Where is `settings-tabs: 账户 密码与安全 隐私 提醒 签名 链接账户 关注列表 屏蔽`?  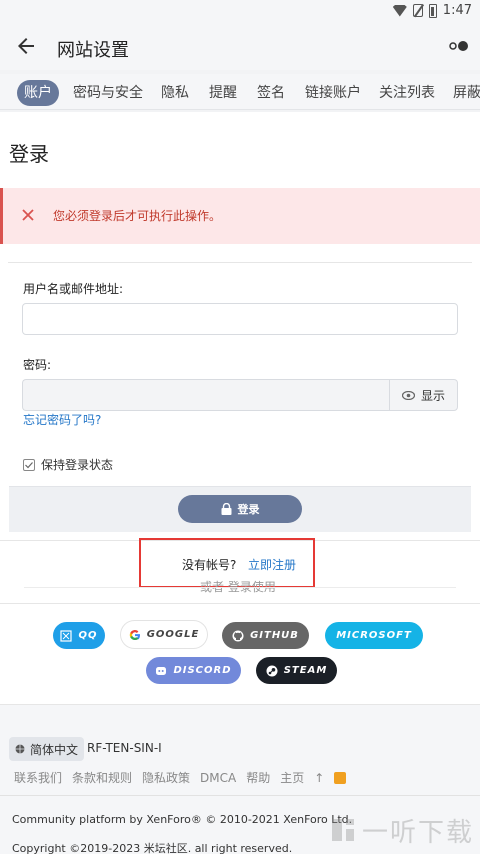 settings-tabs: 账户 密码与安全 隐私 提醒 签名 链接账户 关注列表 屏蔽 is located at coordinates (240, 92).